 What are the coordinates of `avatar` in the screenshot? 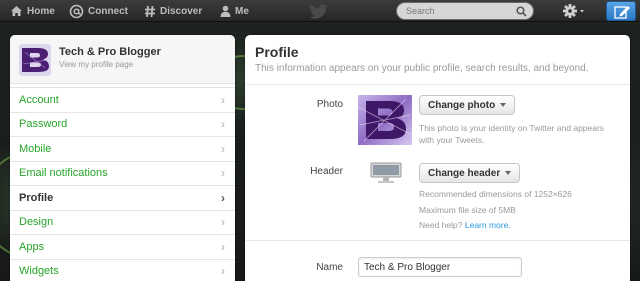 It's located at (35, 60).